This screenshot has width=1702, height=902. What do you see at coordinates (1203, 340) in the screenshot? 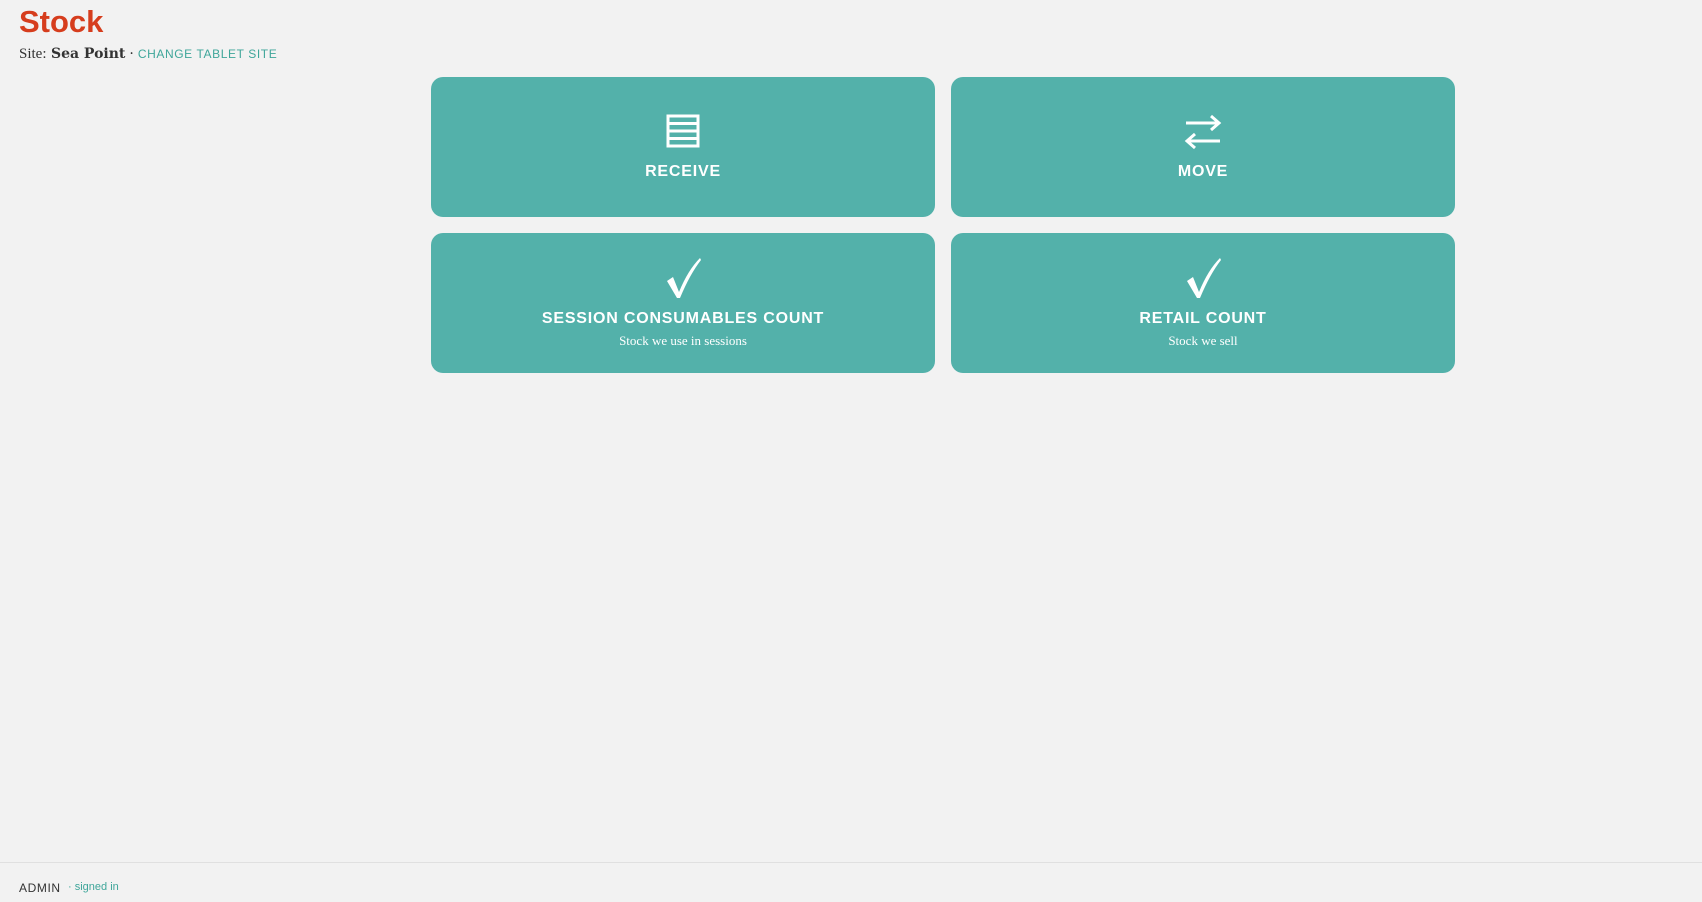
I see `retail-count-subtitle: Stock we sell` at bounding box center [1203, 340].